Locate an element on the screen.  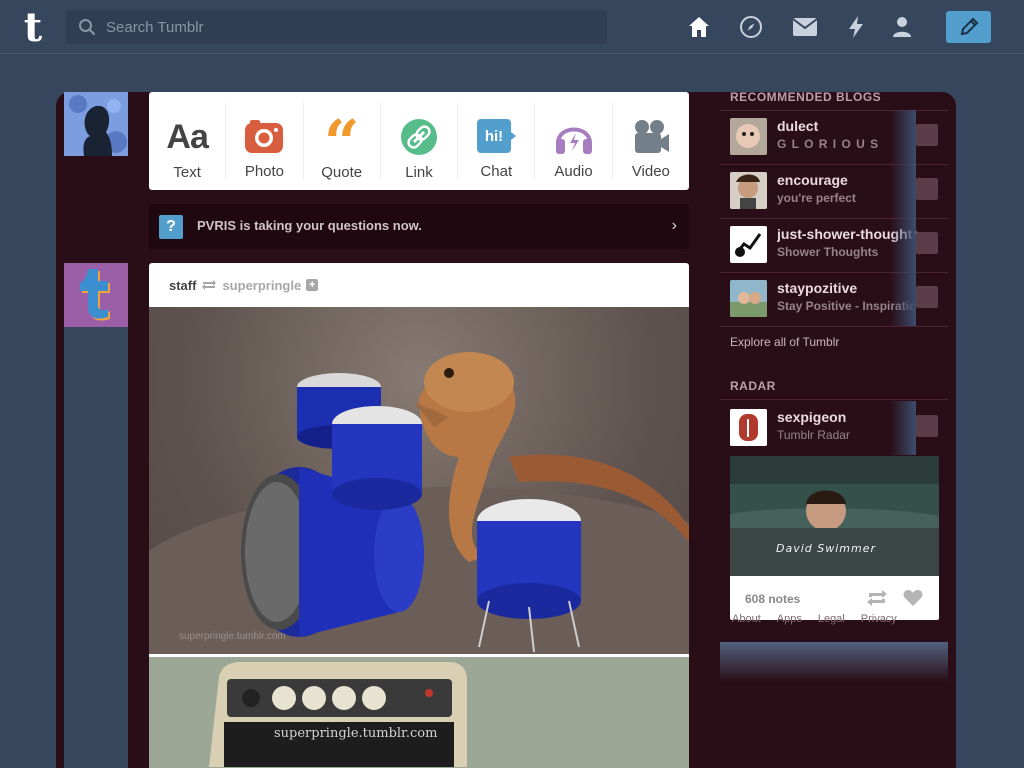
quote-icon: “ is located at coordinates (341, 142).